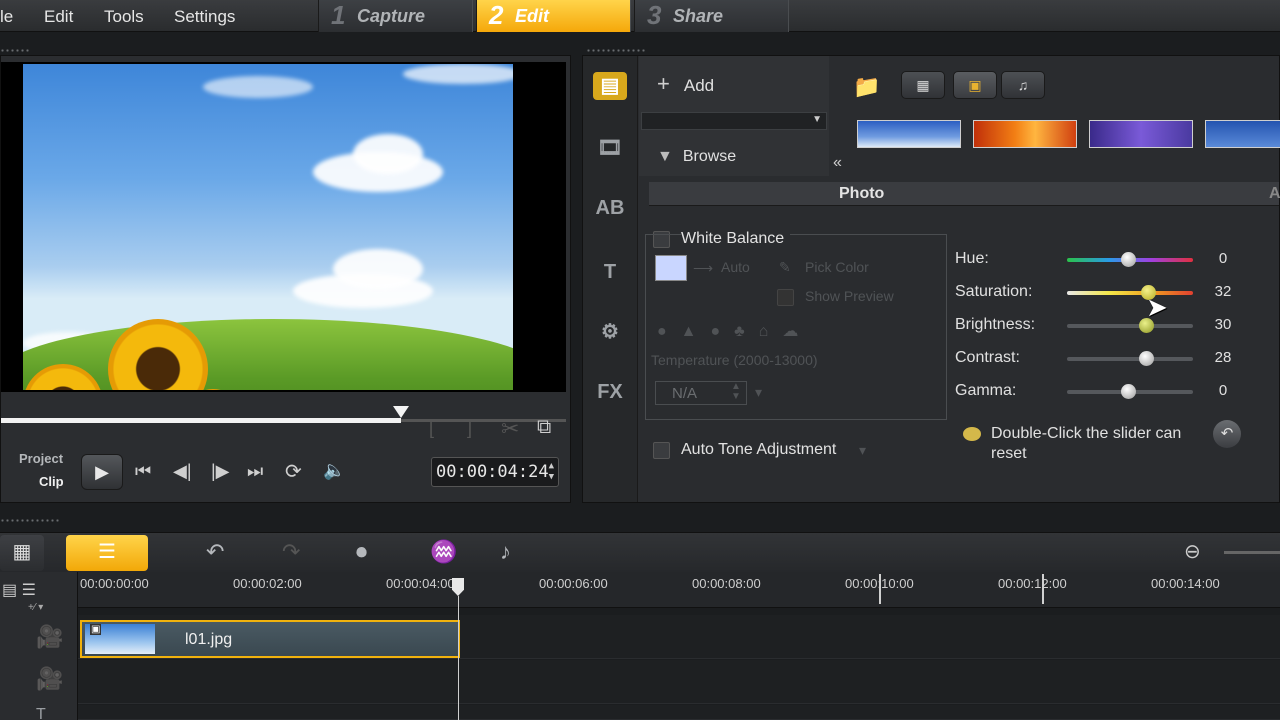 The image size is (1280, 720). Describe the element at coordinates (610, 272) in the screenshot. I see `title-icon: T` at that location.